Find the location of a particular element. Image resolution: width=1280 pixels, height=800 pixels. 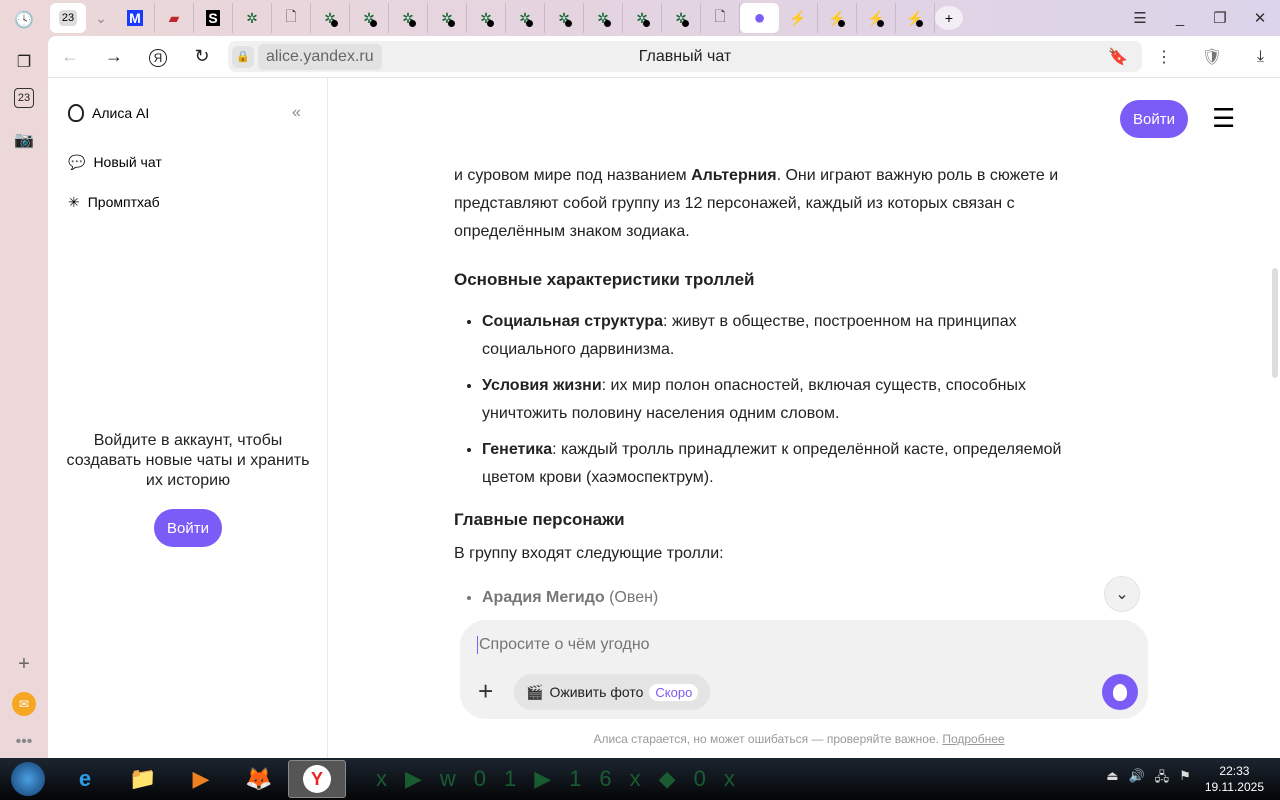

flag-icon: ⚑ is located at coordinates (1185, 779).